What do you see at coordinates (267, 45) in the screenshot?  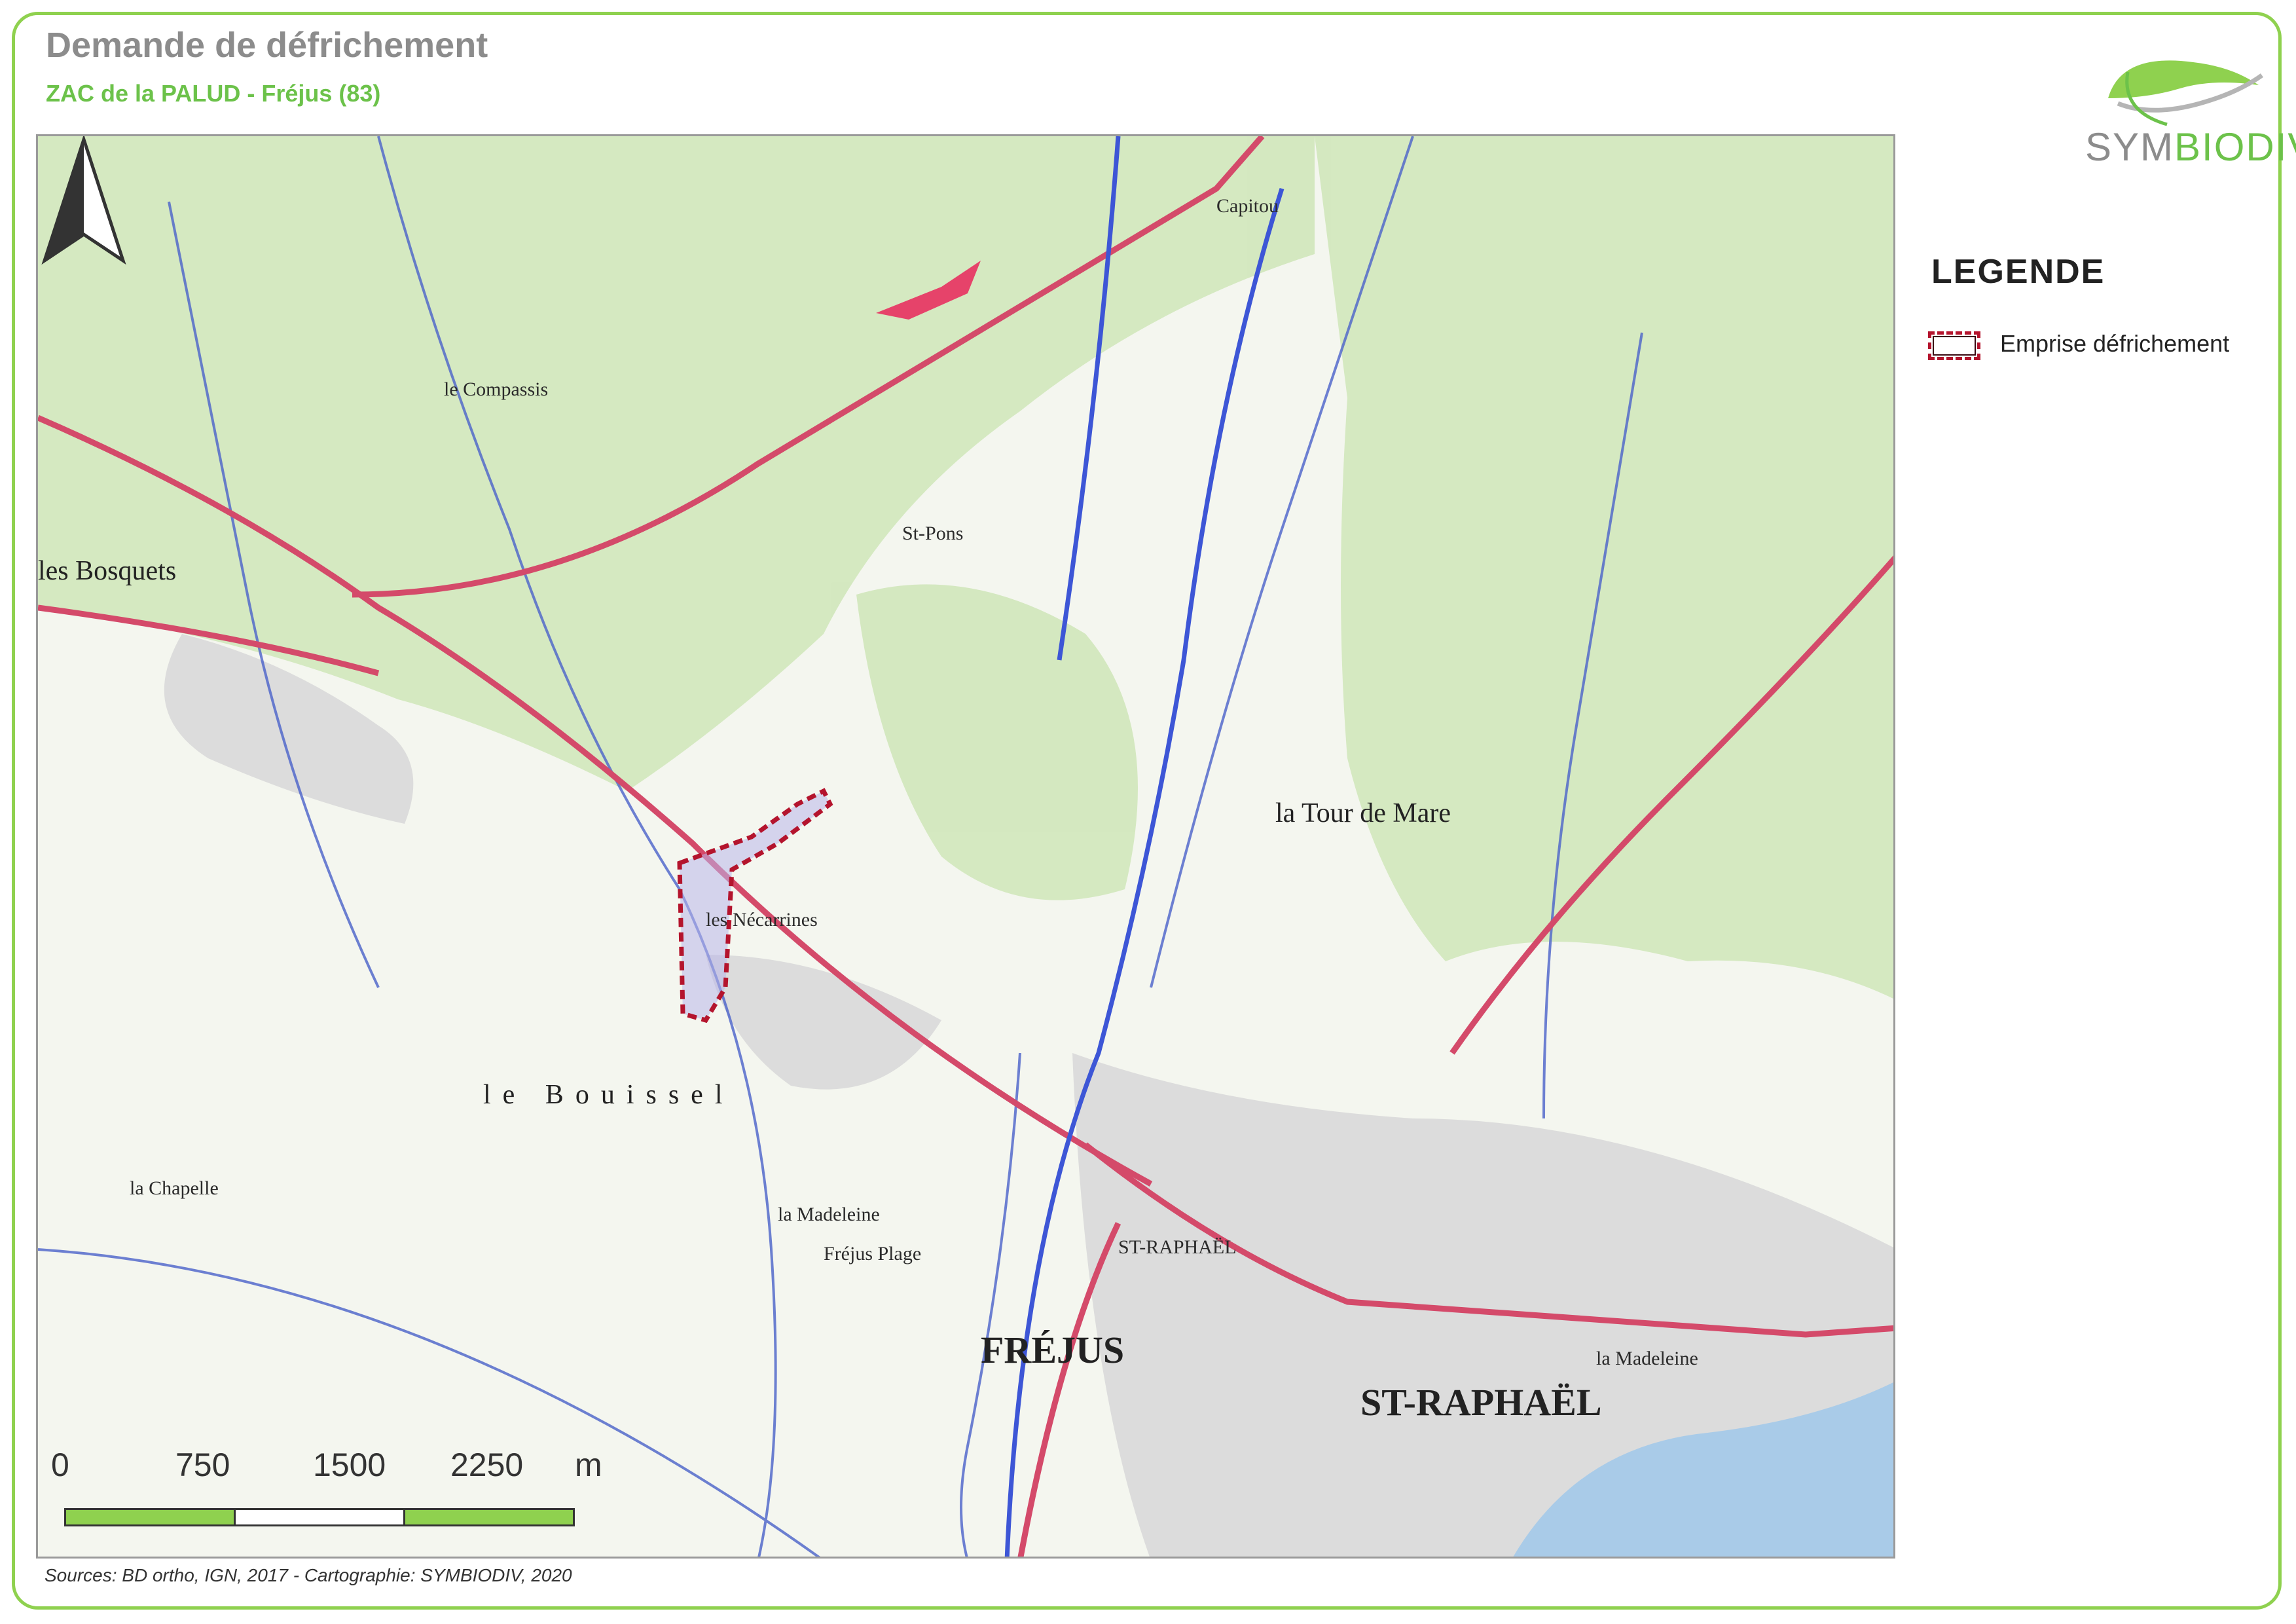 I see `page-title: Demande de défrichement` at bounding box center [267, 45].